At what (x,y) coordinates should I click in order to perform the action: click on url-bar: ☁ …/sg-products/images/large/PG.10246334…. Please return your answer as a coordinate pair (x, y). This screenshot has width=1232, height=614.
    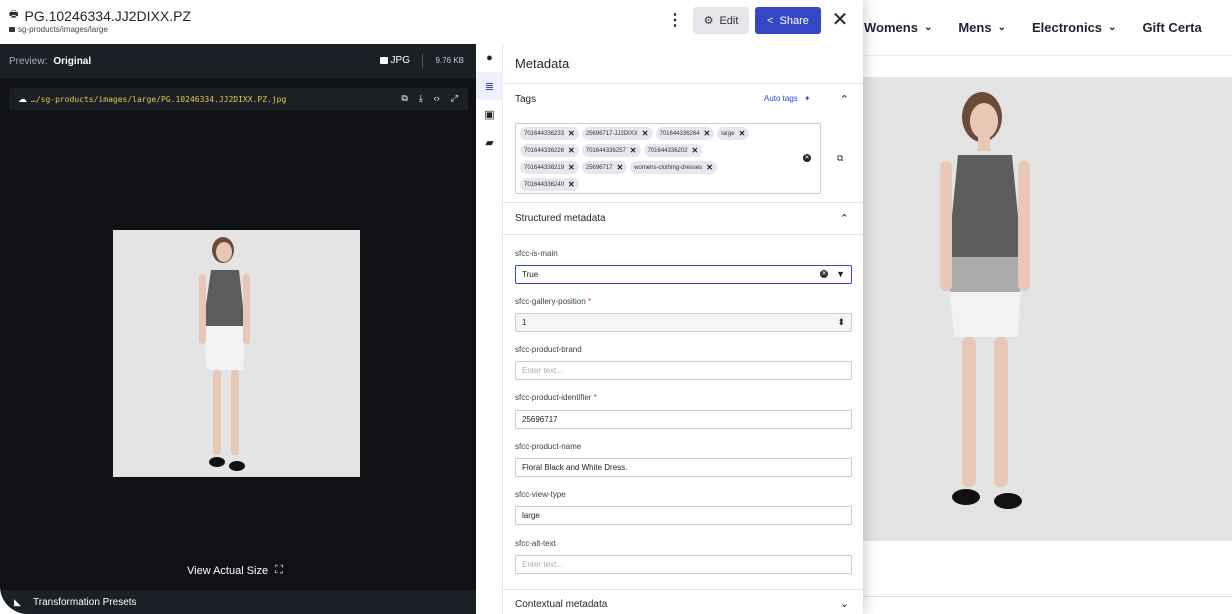
    Looking at the image, I should click on (238, 99).